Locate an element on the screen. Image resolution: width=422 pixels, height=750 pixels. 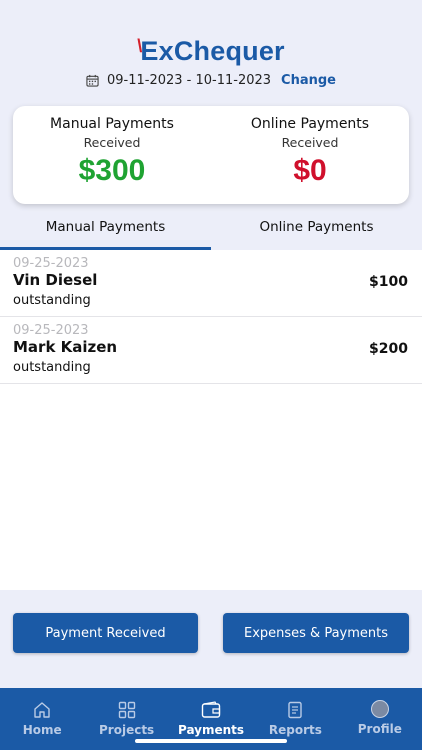
nav-profile: Profile is located at coordinates (380, 719).